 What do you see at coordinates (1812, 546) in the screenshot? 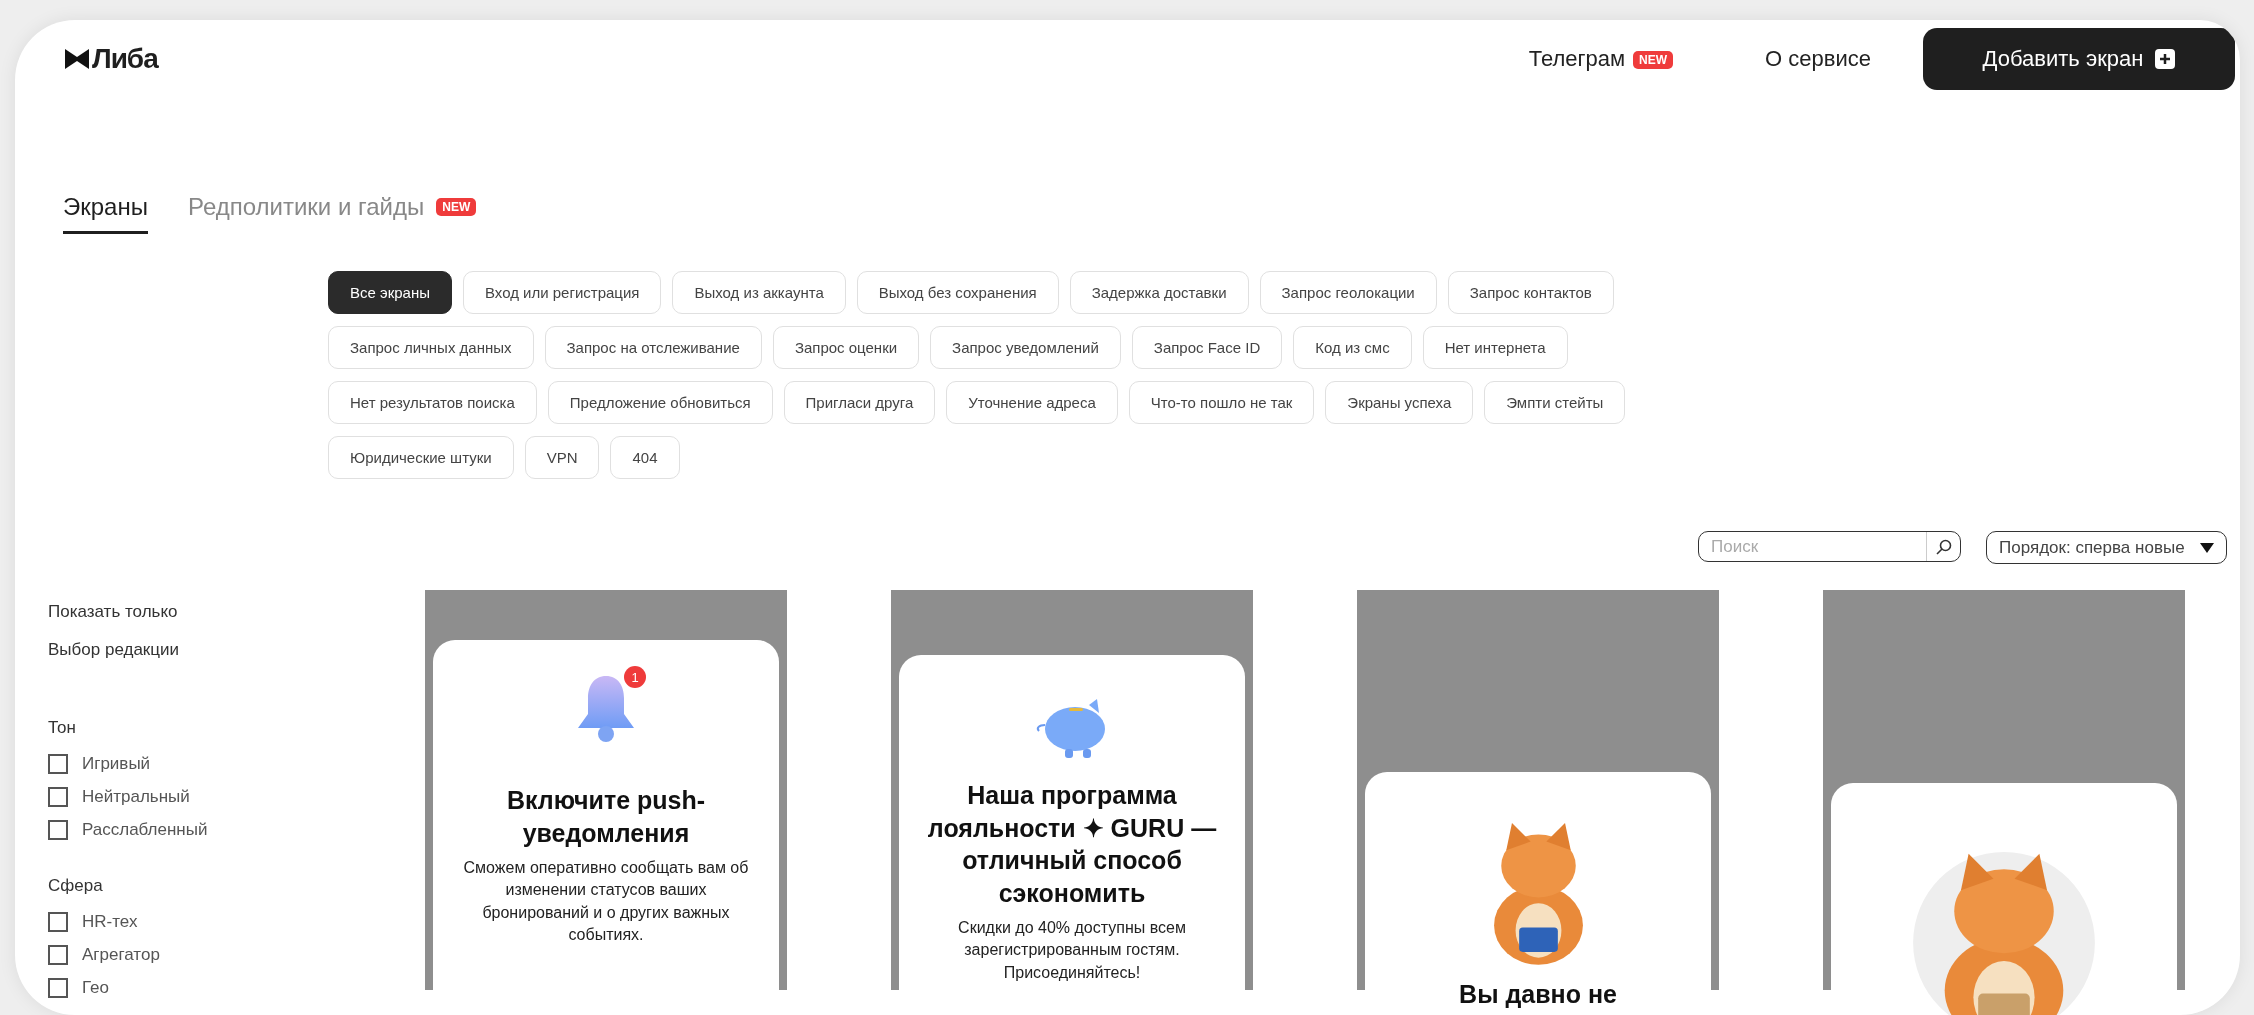
I see `search-input: Поиск` at bounding box center [1812, 546].